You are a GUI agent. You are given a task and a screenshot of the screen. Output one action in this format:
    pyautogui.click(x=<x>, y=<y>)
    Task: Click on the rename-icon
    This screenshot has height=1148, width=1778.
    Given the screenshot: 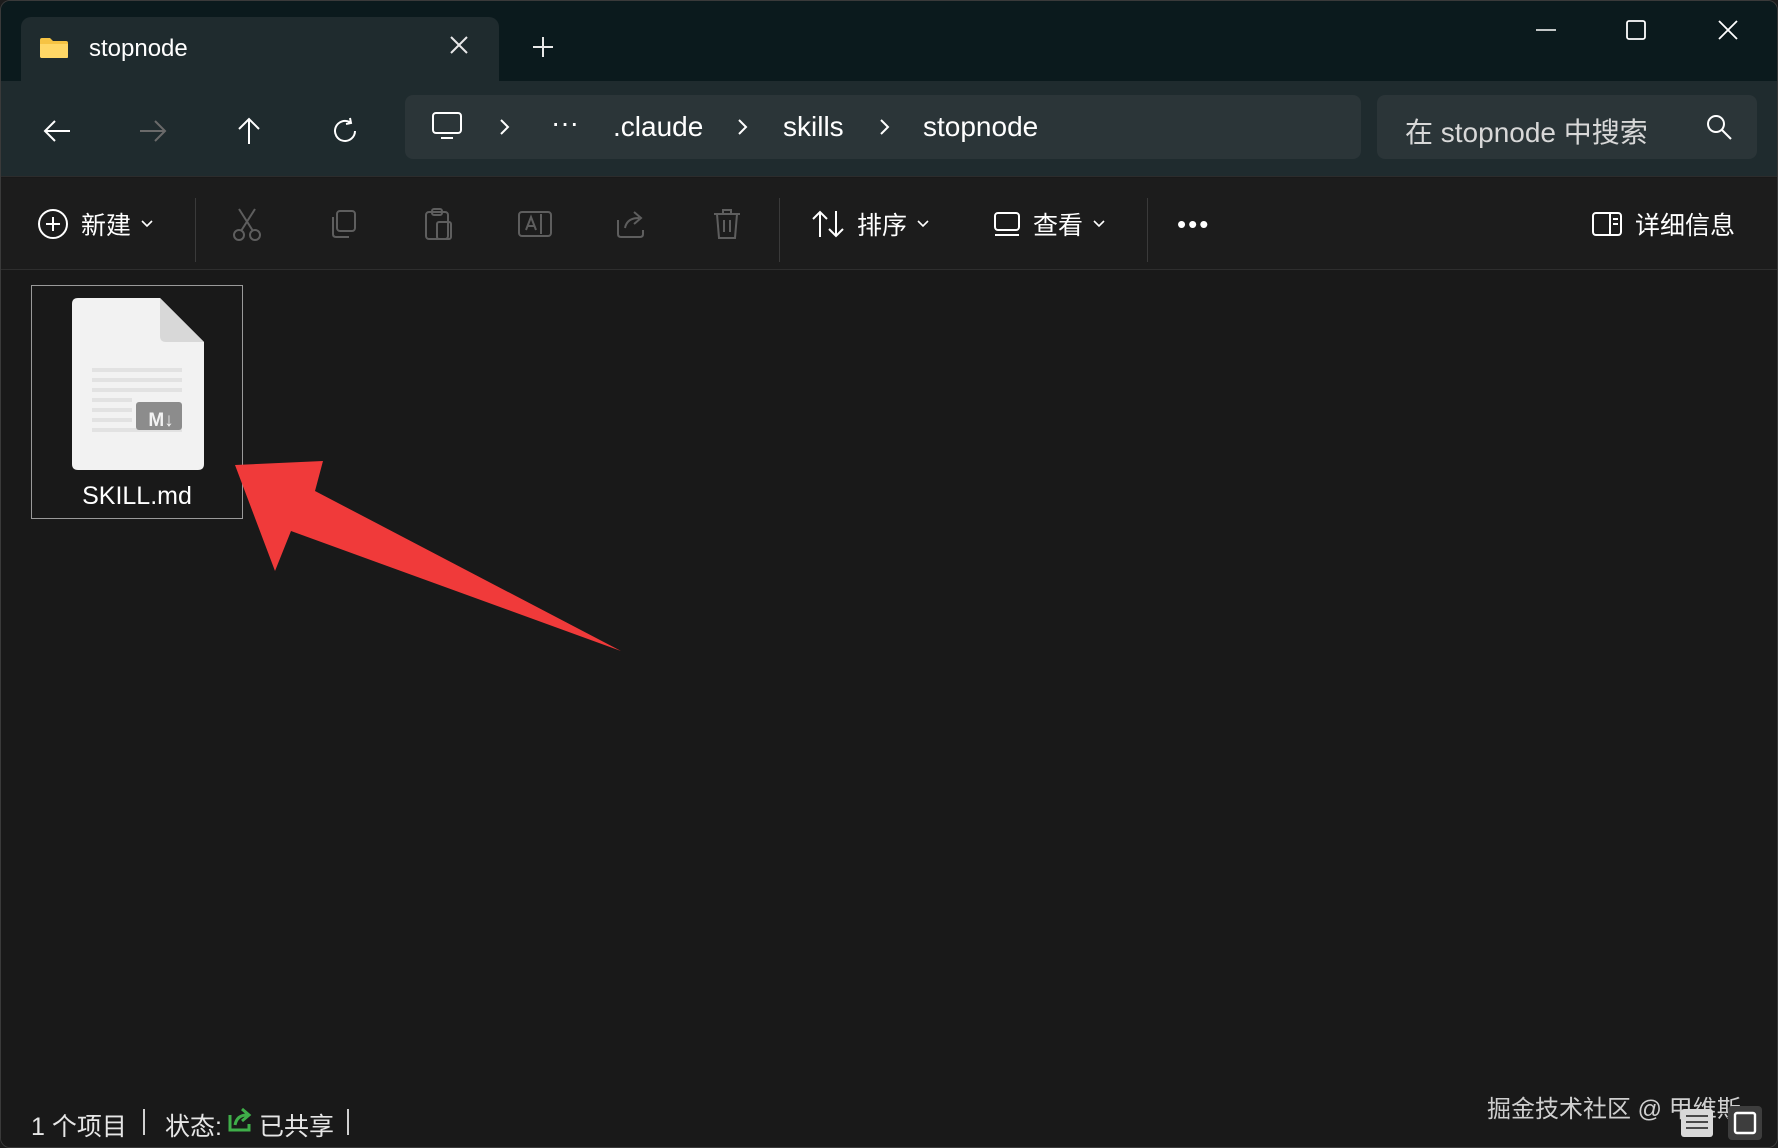 What is the action you would take?
    pyautogui.click(x=535, y=224)
    